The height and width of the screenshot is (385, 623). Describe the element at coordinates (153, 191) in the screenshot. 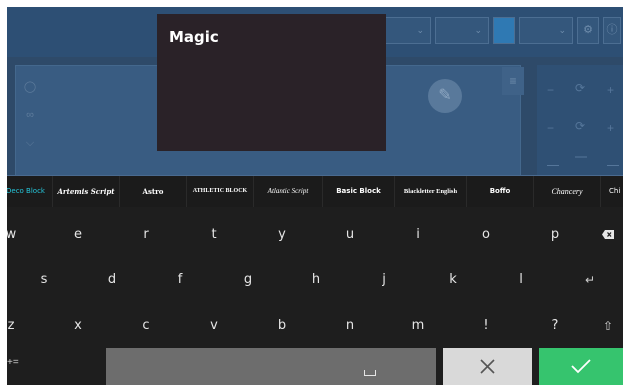

I see `font-option-astro: Astro` at that location.